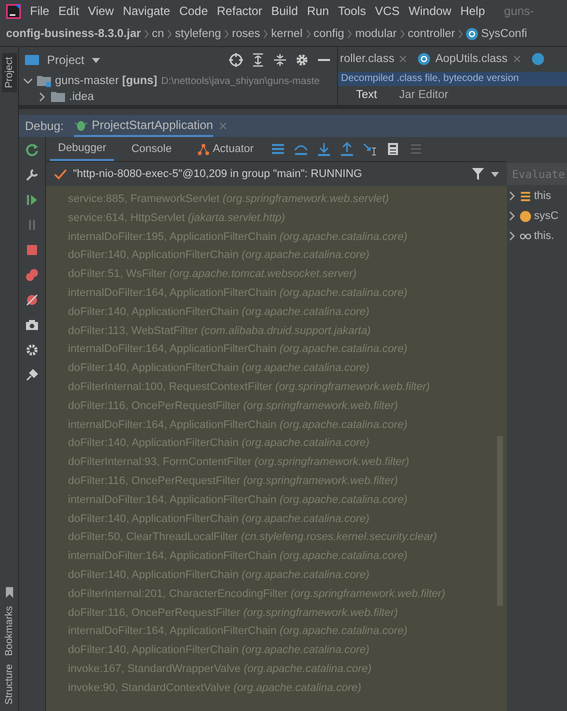 The image size is (567, 711). What do you see at coordinates (9, 592) in the screenshot?
I see `bookmark-icon` at bounding box center [9, 592].